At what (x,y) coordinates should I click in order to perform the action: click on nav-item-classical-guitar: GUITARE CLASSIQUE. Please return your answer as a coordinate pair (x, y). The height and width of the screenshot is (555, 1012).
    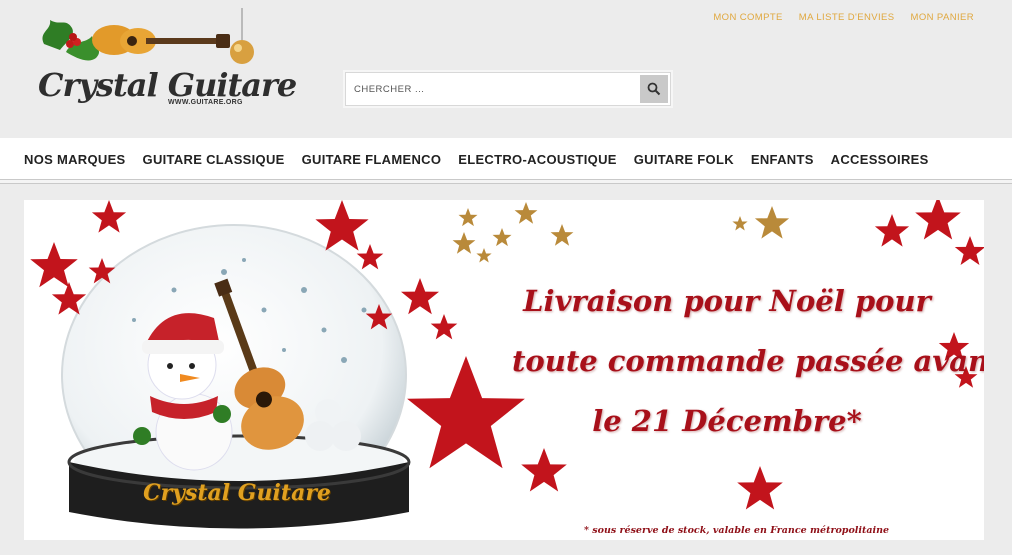
    Looking at the image, I should click on (214, 159).